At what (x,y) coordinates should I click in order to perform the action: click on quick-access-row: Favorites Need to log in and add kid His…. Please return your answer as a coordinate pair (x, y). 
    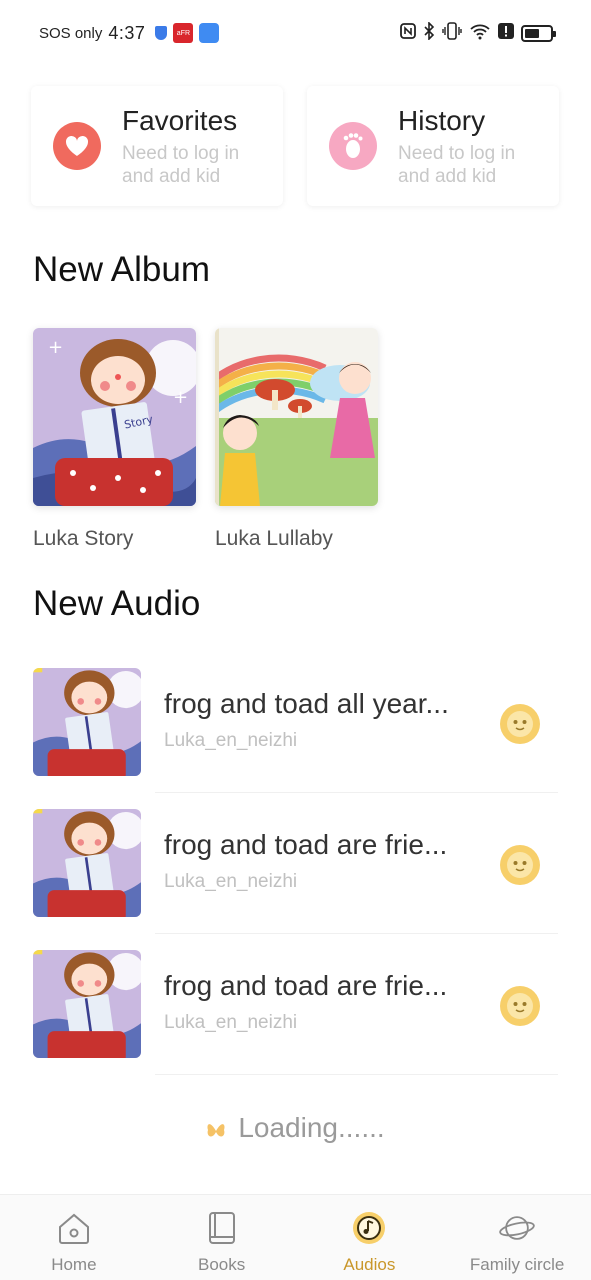
    Looking at the image, I should click on (295, 146).